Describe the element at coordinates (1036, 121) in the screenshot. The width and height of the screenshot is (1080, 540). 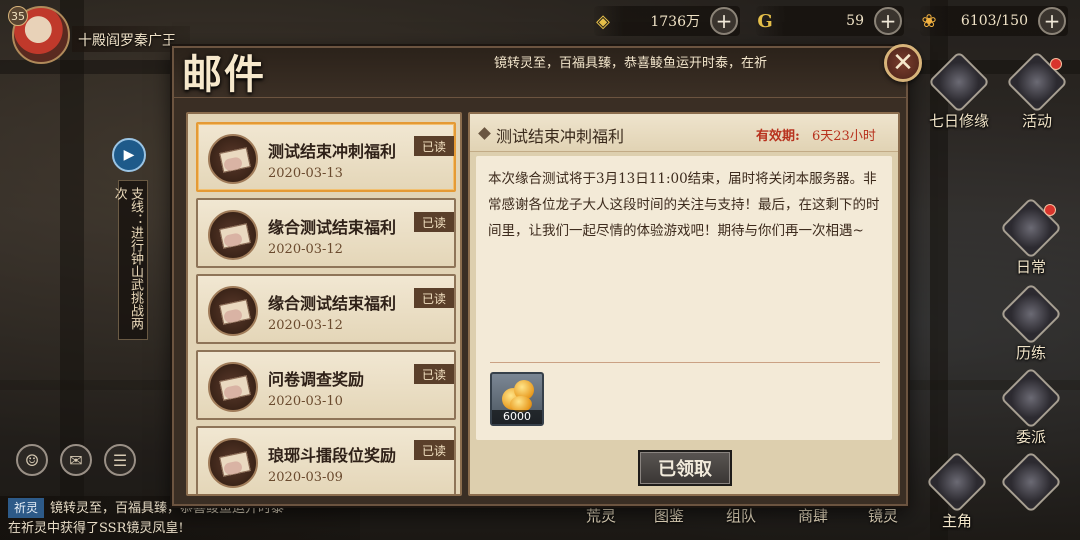
I see `activity-label: 活动` at that location.